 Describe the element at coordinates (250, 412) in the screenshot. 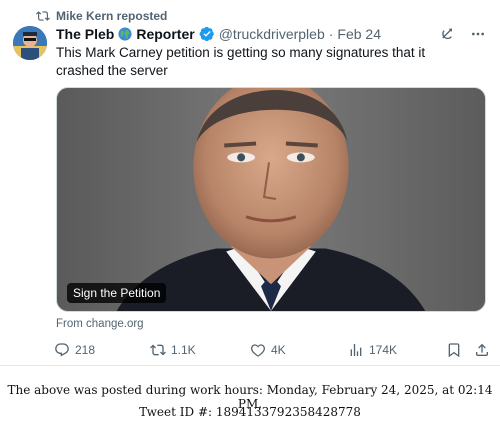

I see `caption-tweet-id: Tweet ID #: 1894133792358428778` at that location.